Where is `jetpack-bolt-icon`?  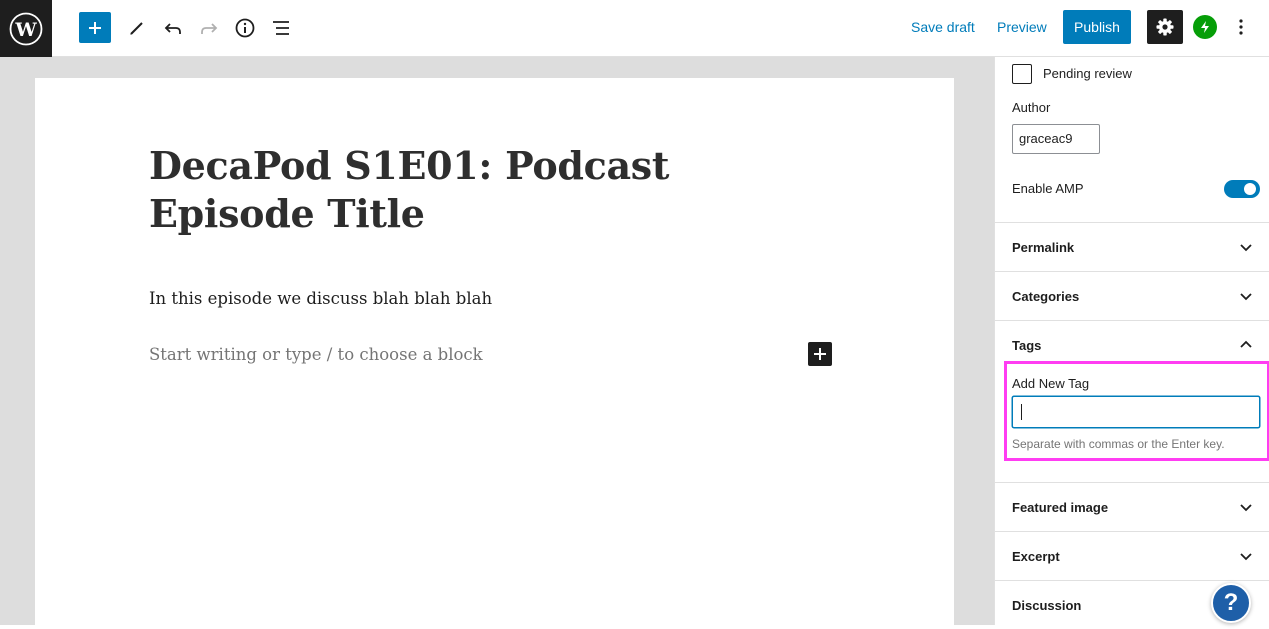 jetpack-bolt-icon is located at coordinates (1205, 27).